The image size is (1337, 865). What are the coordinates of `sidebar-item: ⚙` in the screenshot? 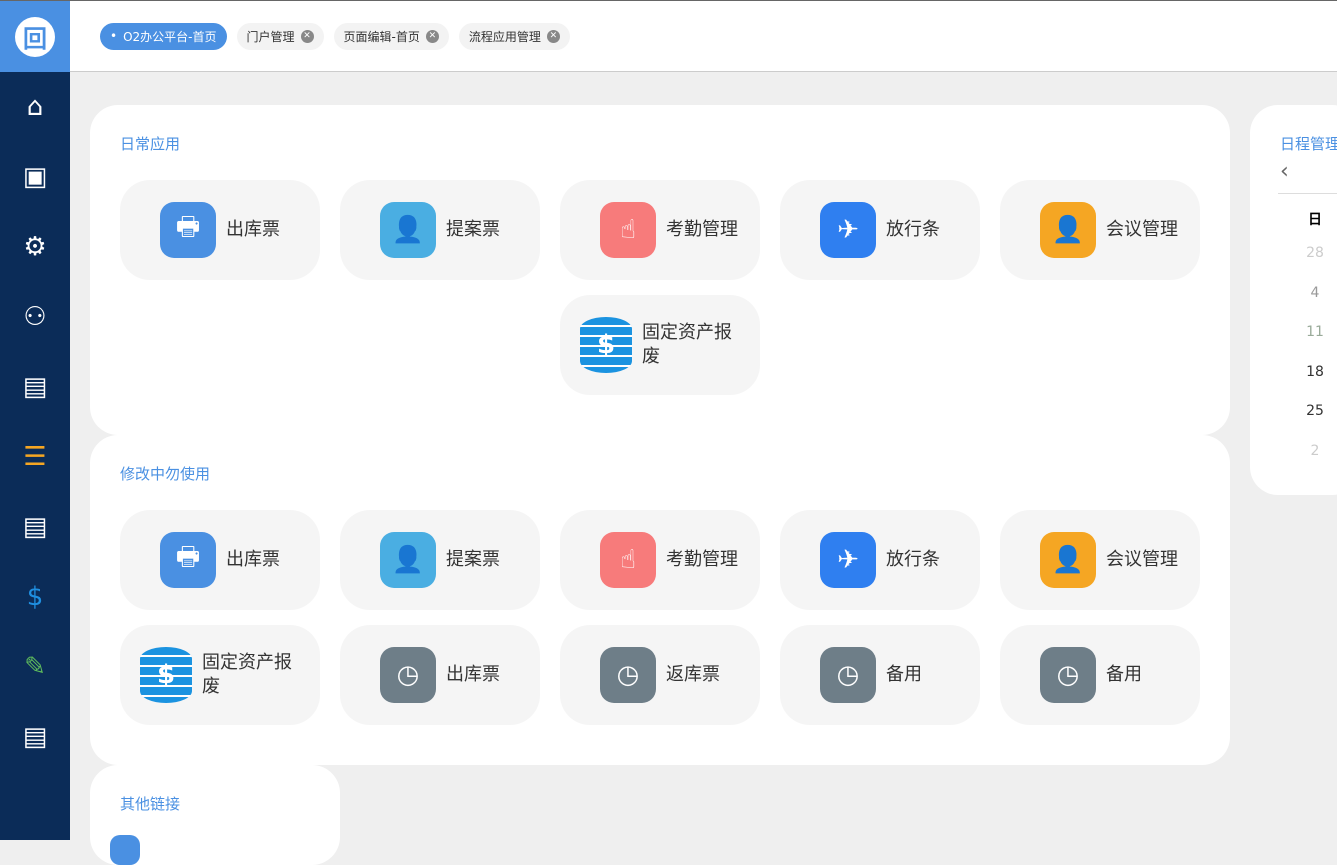 It's located at (35, 247).